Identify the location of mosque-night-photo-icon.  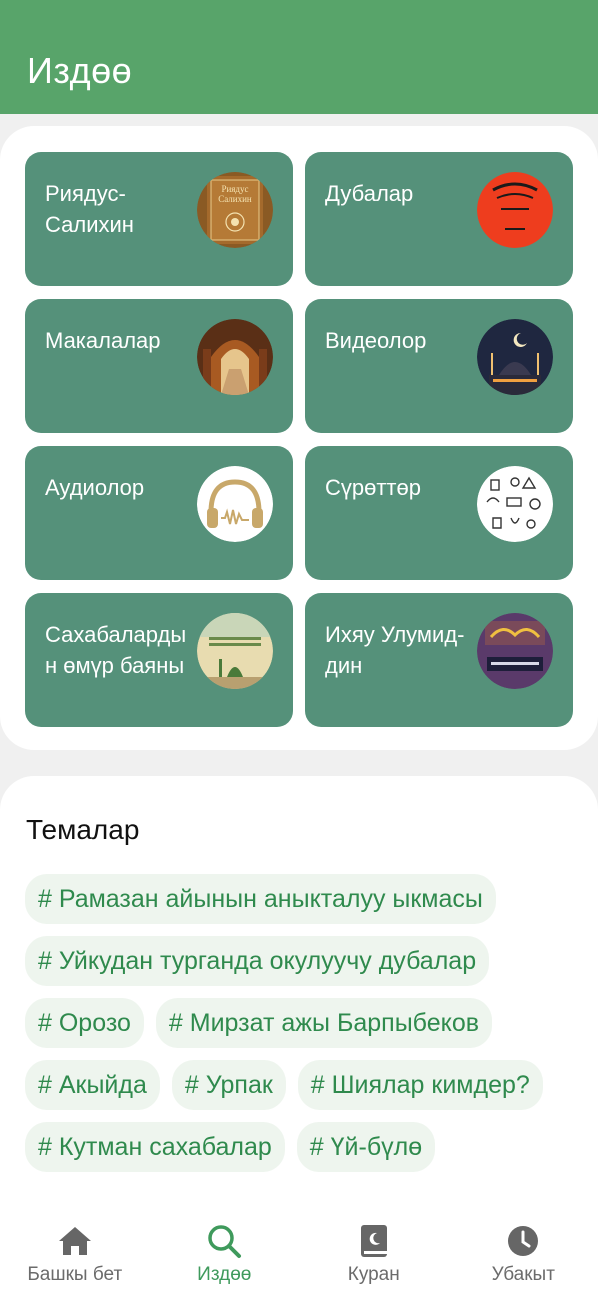
(515, 357).